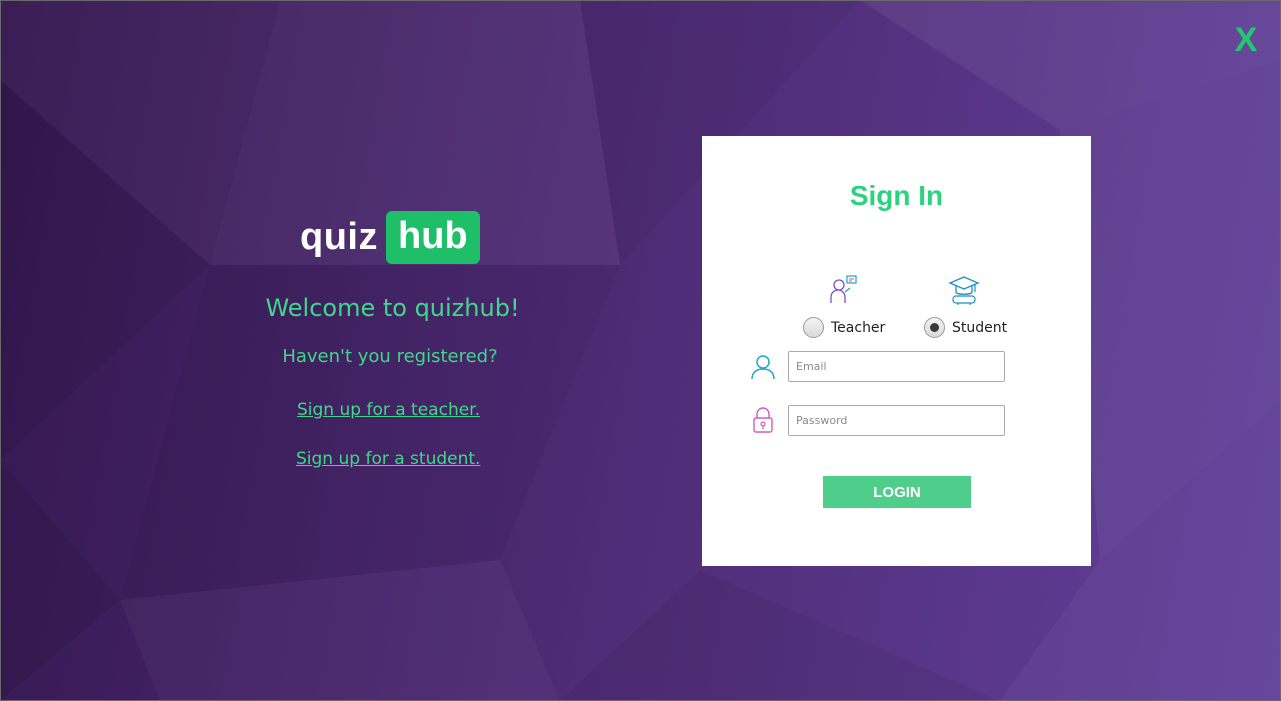  Describe the element at coordinates (432, 237) in the screenshot. I see `logo-text-hub: hub` at that location.